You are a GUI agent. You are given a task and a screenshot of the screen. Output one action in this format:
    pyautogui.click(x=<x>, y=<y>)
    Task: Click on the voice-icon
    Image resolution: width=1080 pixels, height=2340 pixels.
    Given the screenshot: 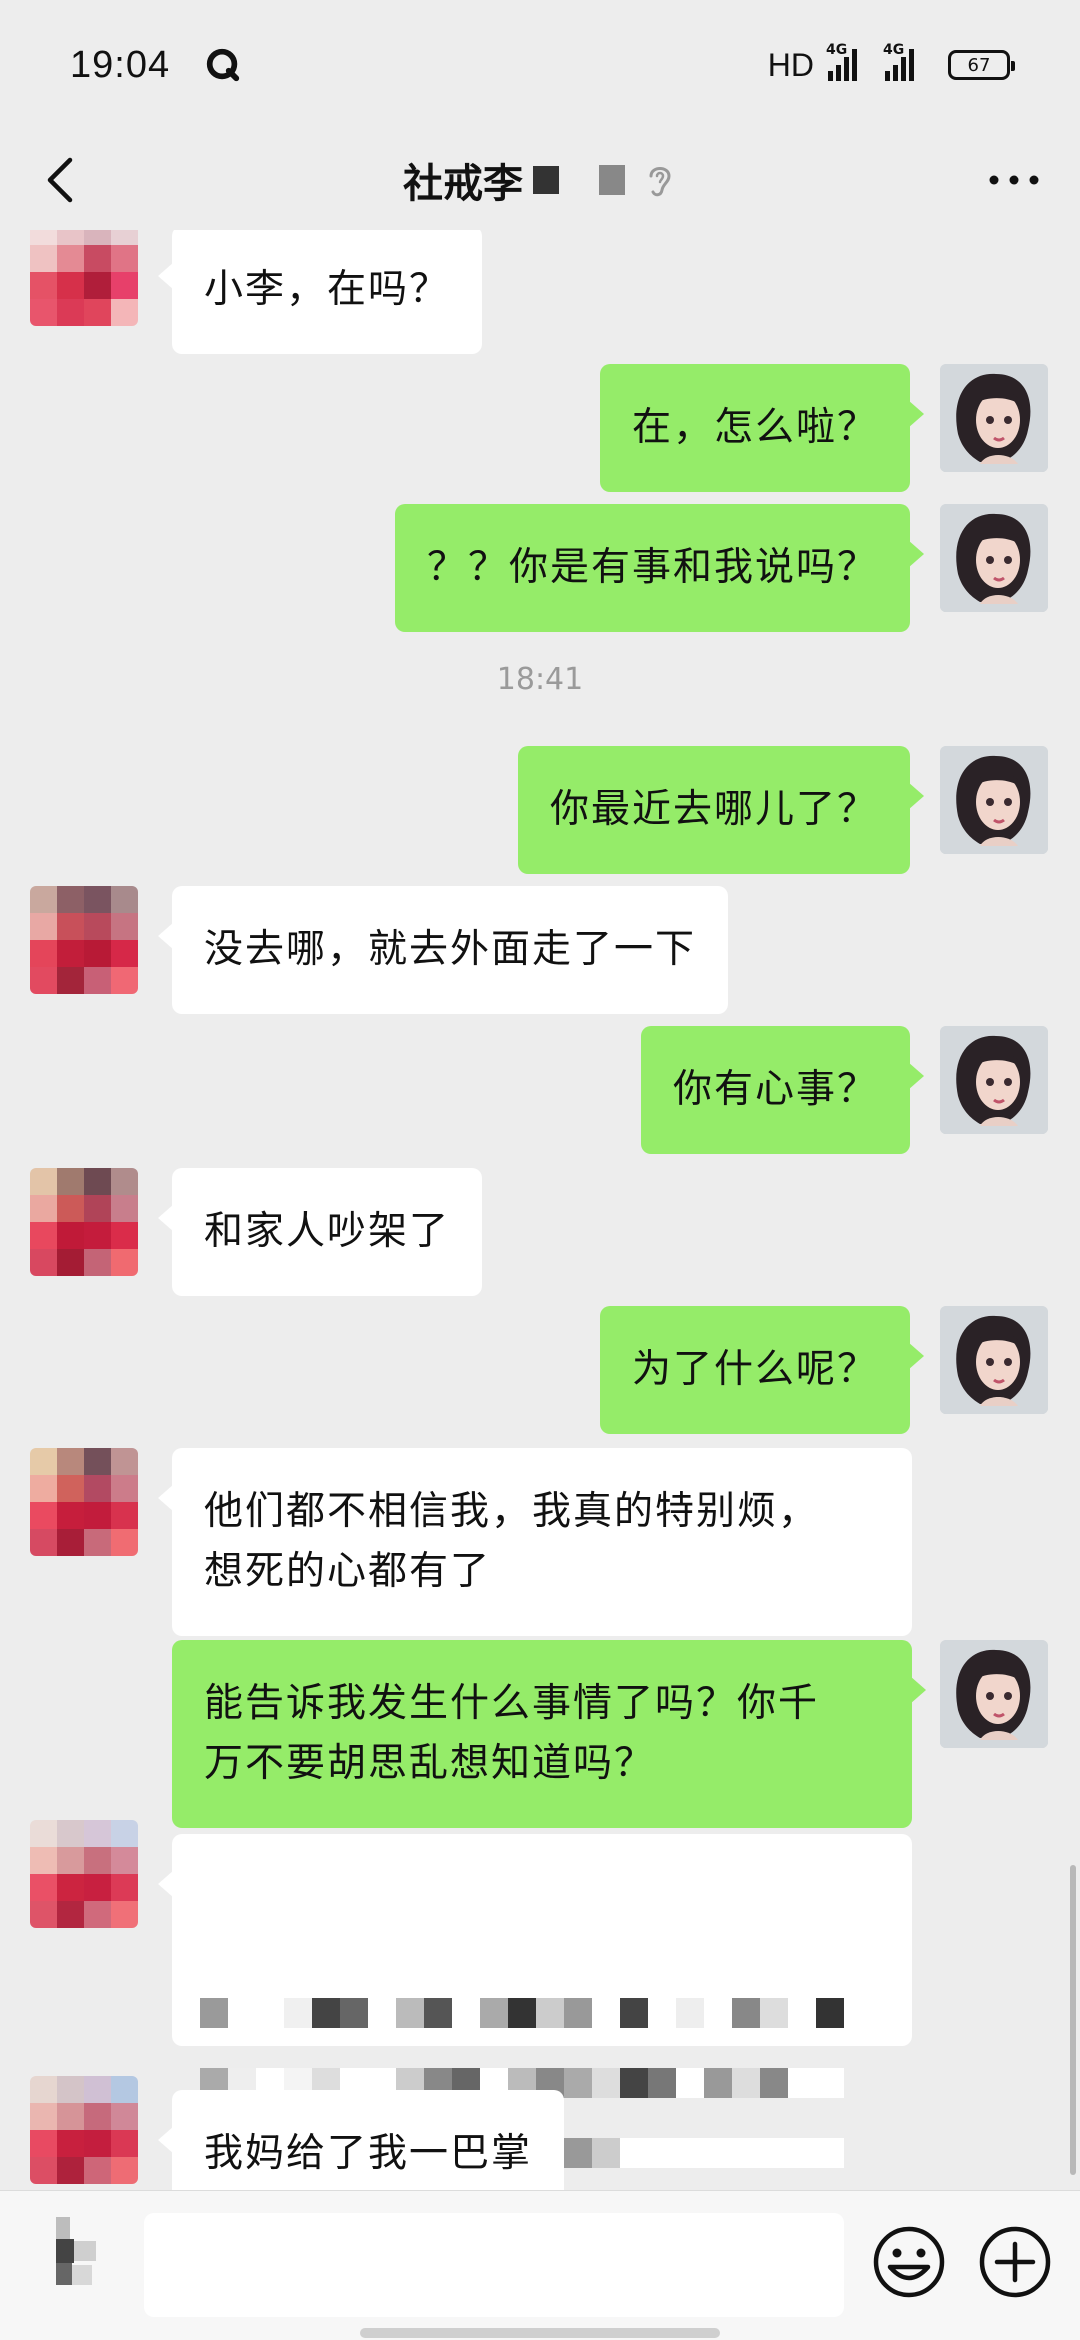 What is the action you would take?
    pyautogui.click(x=86, y=2252)
    